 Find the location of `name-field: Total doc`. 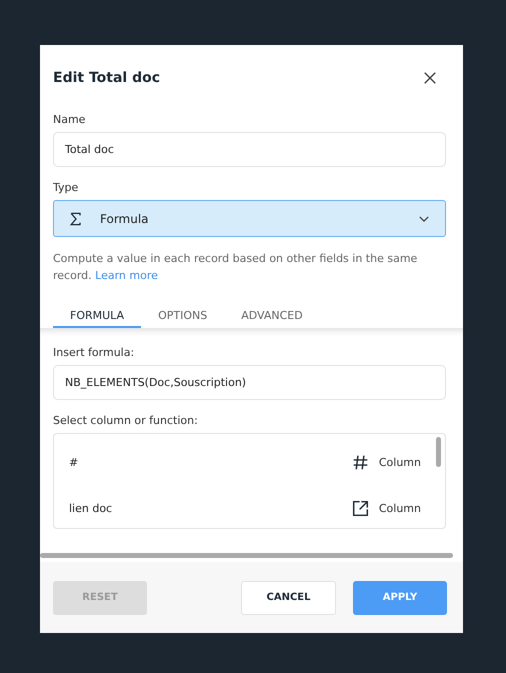

name-field: Total doc is located at coordinates (249, 149).